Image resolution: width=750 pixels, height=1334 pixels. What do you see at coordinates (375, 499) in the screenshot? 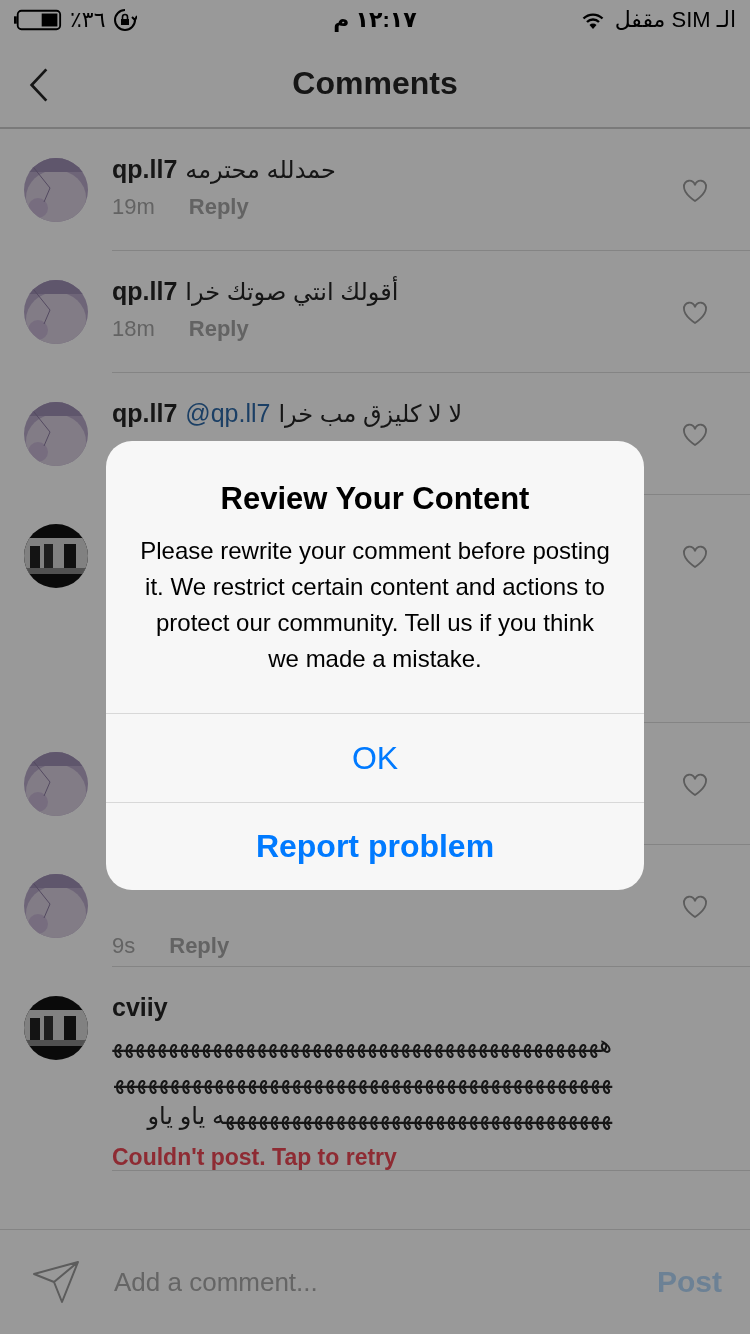
I see `dialog-title: Review Your Content` at bounding box center [375, 499].